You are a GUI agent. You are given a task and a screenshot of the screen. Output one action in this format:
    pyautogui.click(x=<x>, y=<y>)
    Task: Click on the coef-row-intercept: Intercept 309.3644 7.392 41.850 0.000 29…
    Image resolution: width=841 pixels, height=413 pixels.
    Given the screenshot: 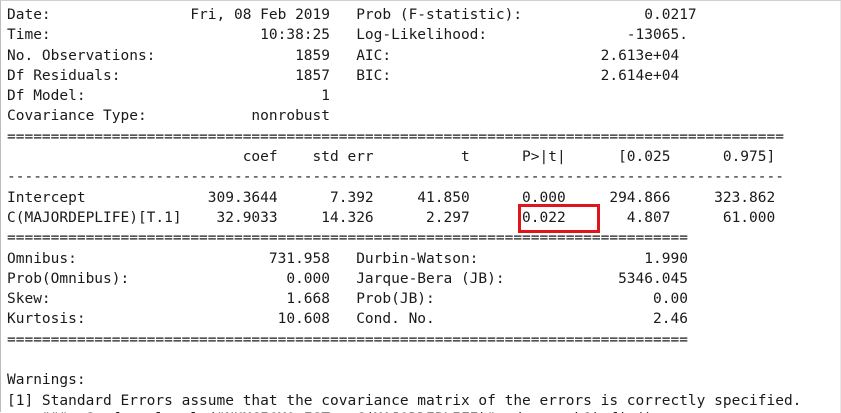 What is the action you would take?
    pyautogui.click(x=391, y=197)
    